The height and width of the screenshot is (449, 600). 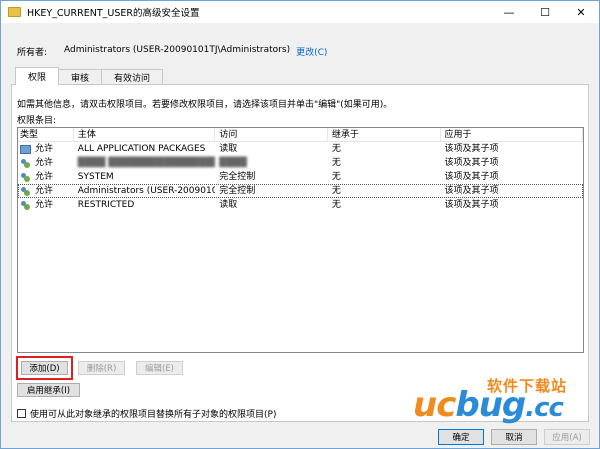 I want to click on table-row: 允许 ████ ████████████████ ████ 无 该项及其子项, so click(x=300, y=163).